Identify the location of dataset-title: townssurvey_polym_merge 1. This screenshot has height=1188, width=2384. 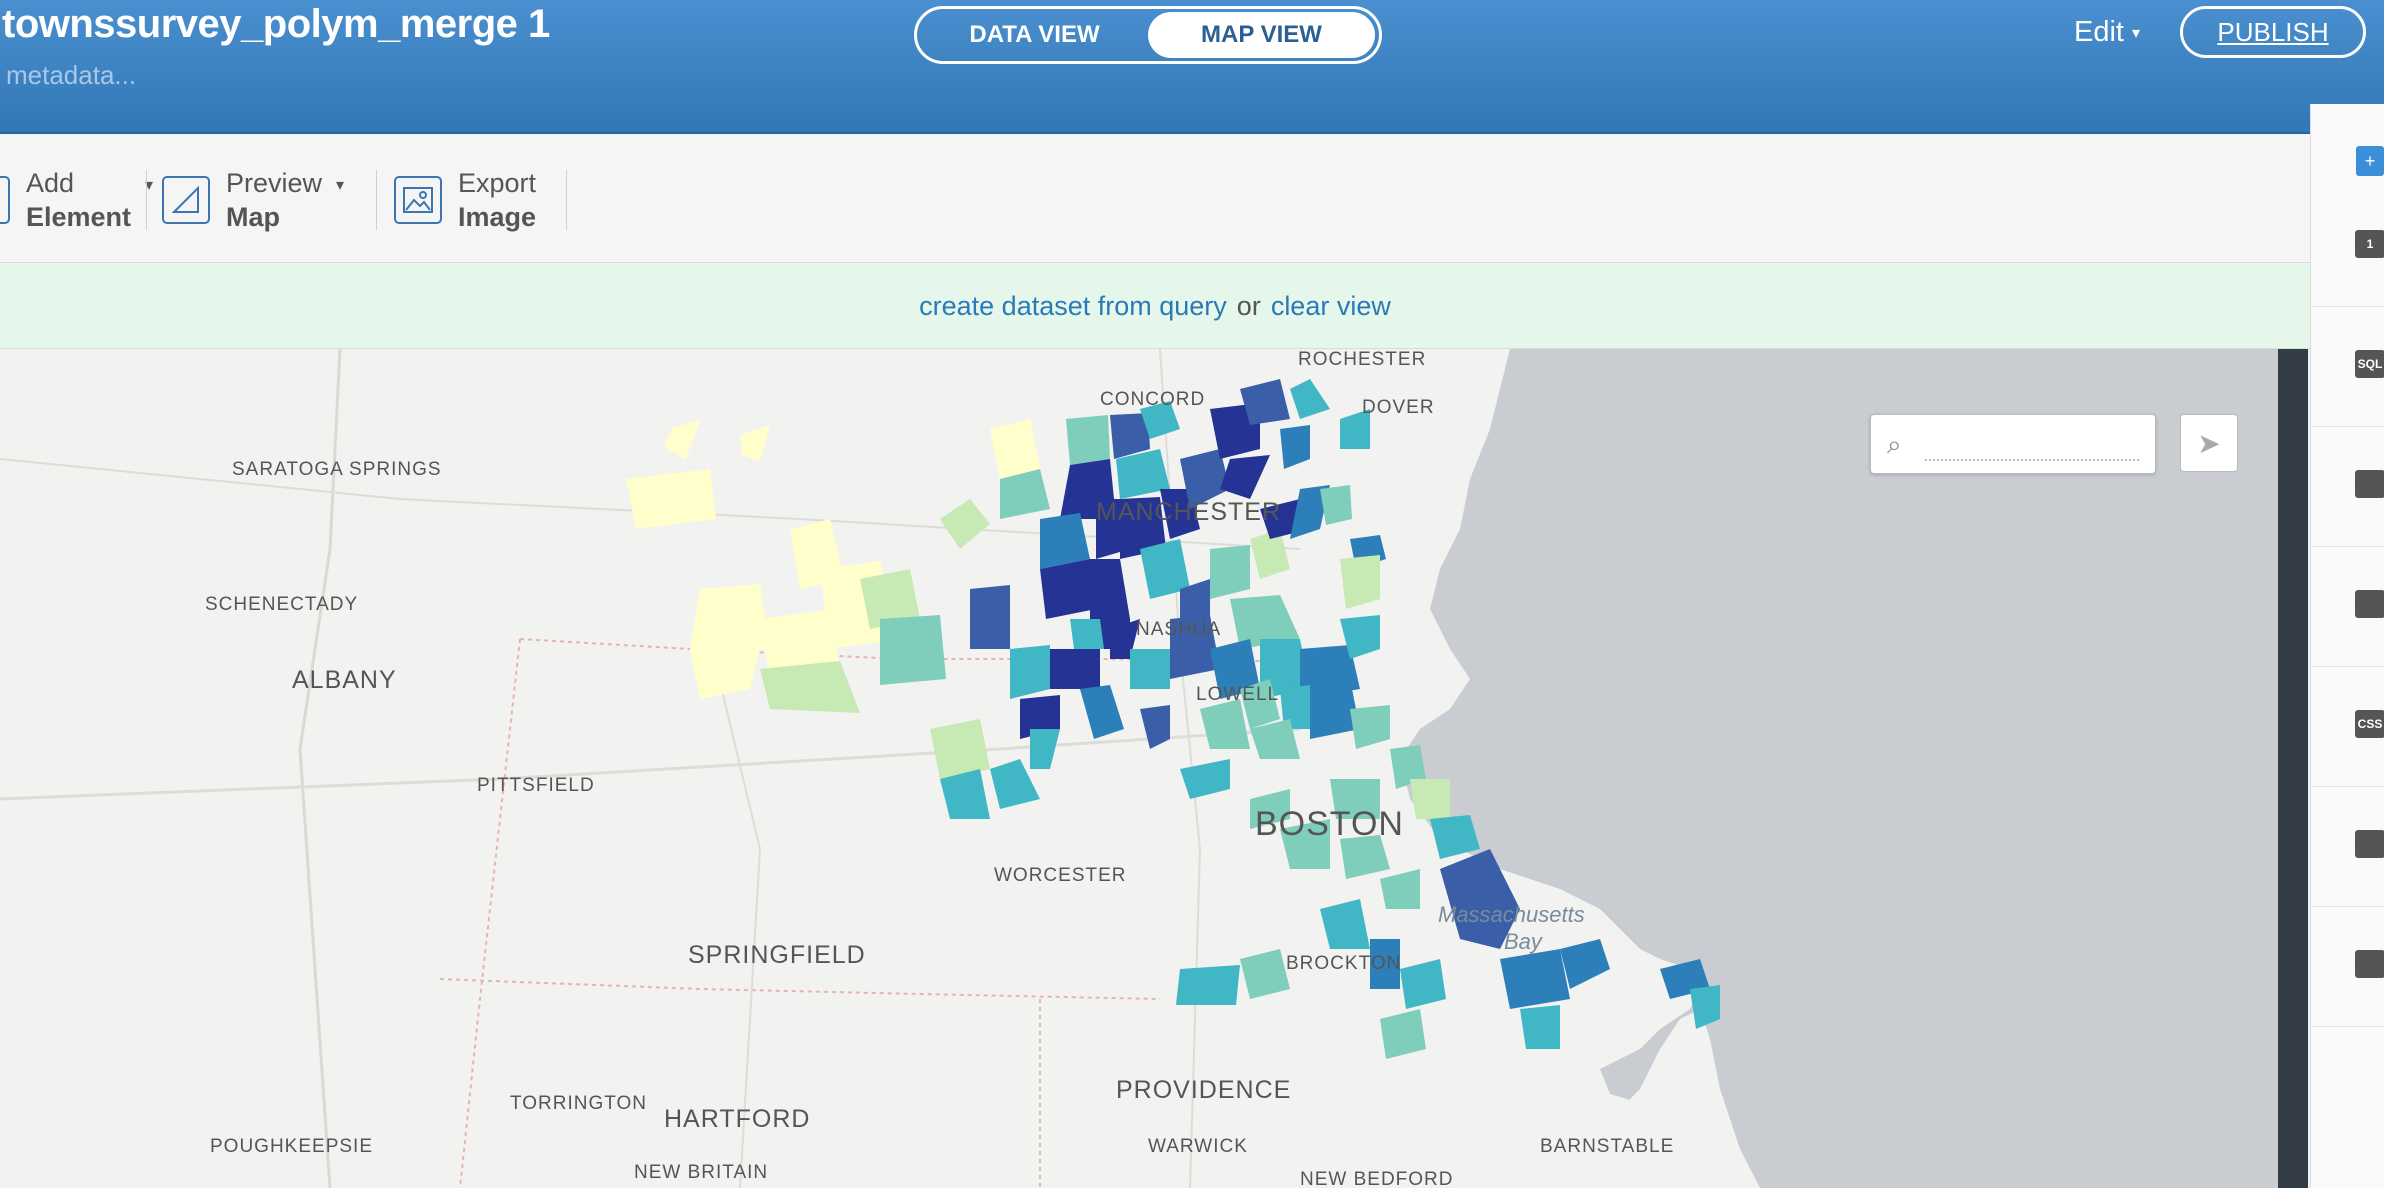
(276, 24).